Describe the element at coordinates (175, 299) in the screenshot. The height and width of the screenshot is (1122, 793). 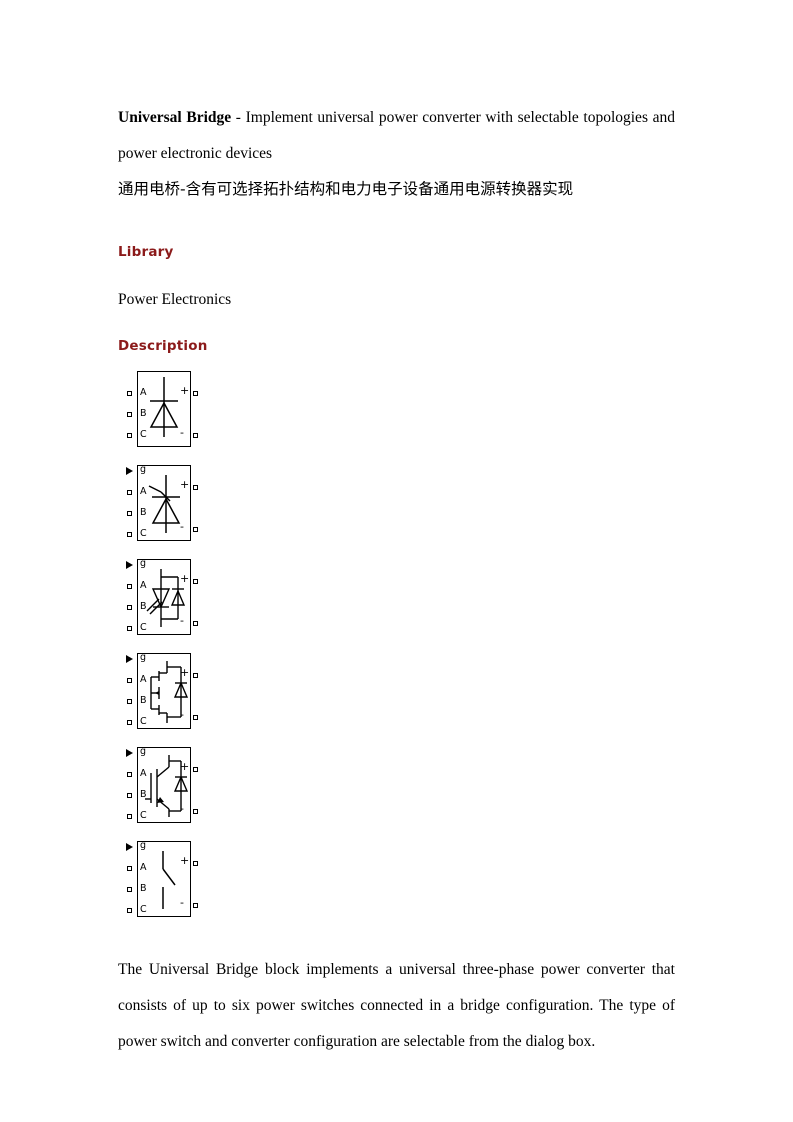
I see `library-value: Power Electronics` at that location.